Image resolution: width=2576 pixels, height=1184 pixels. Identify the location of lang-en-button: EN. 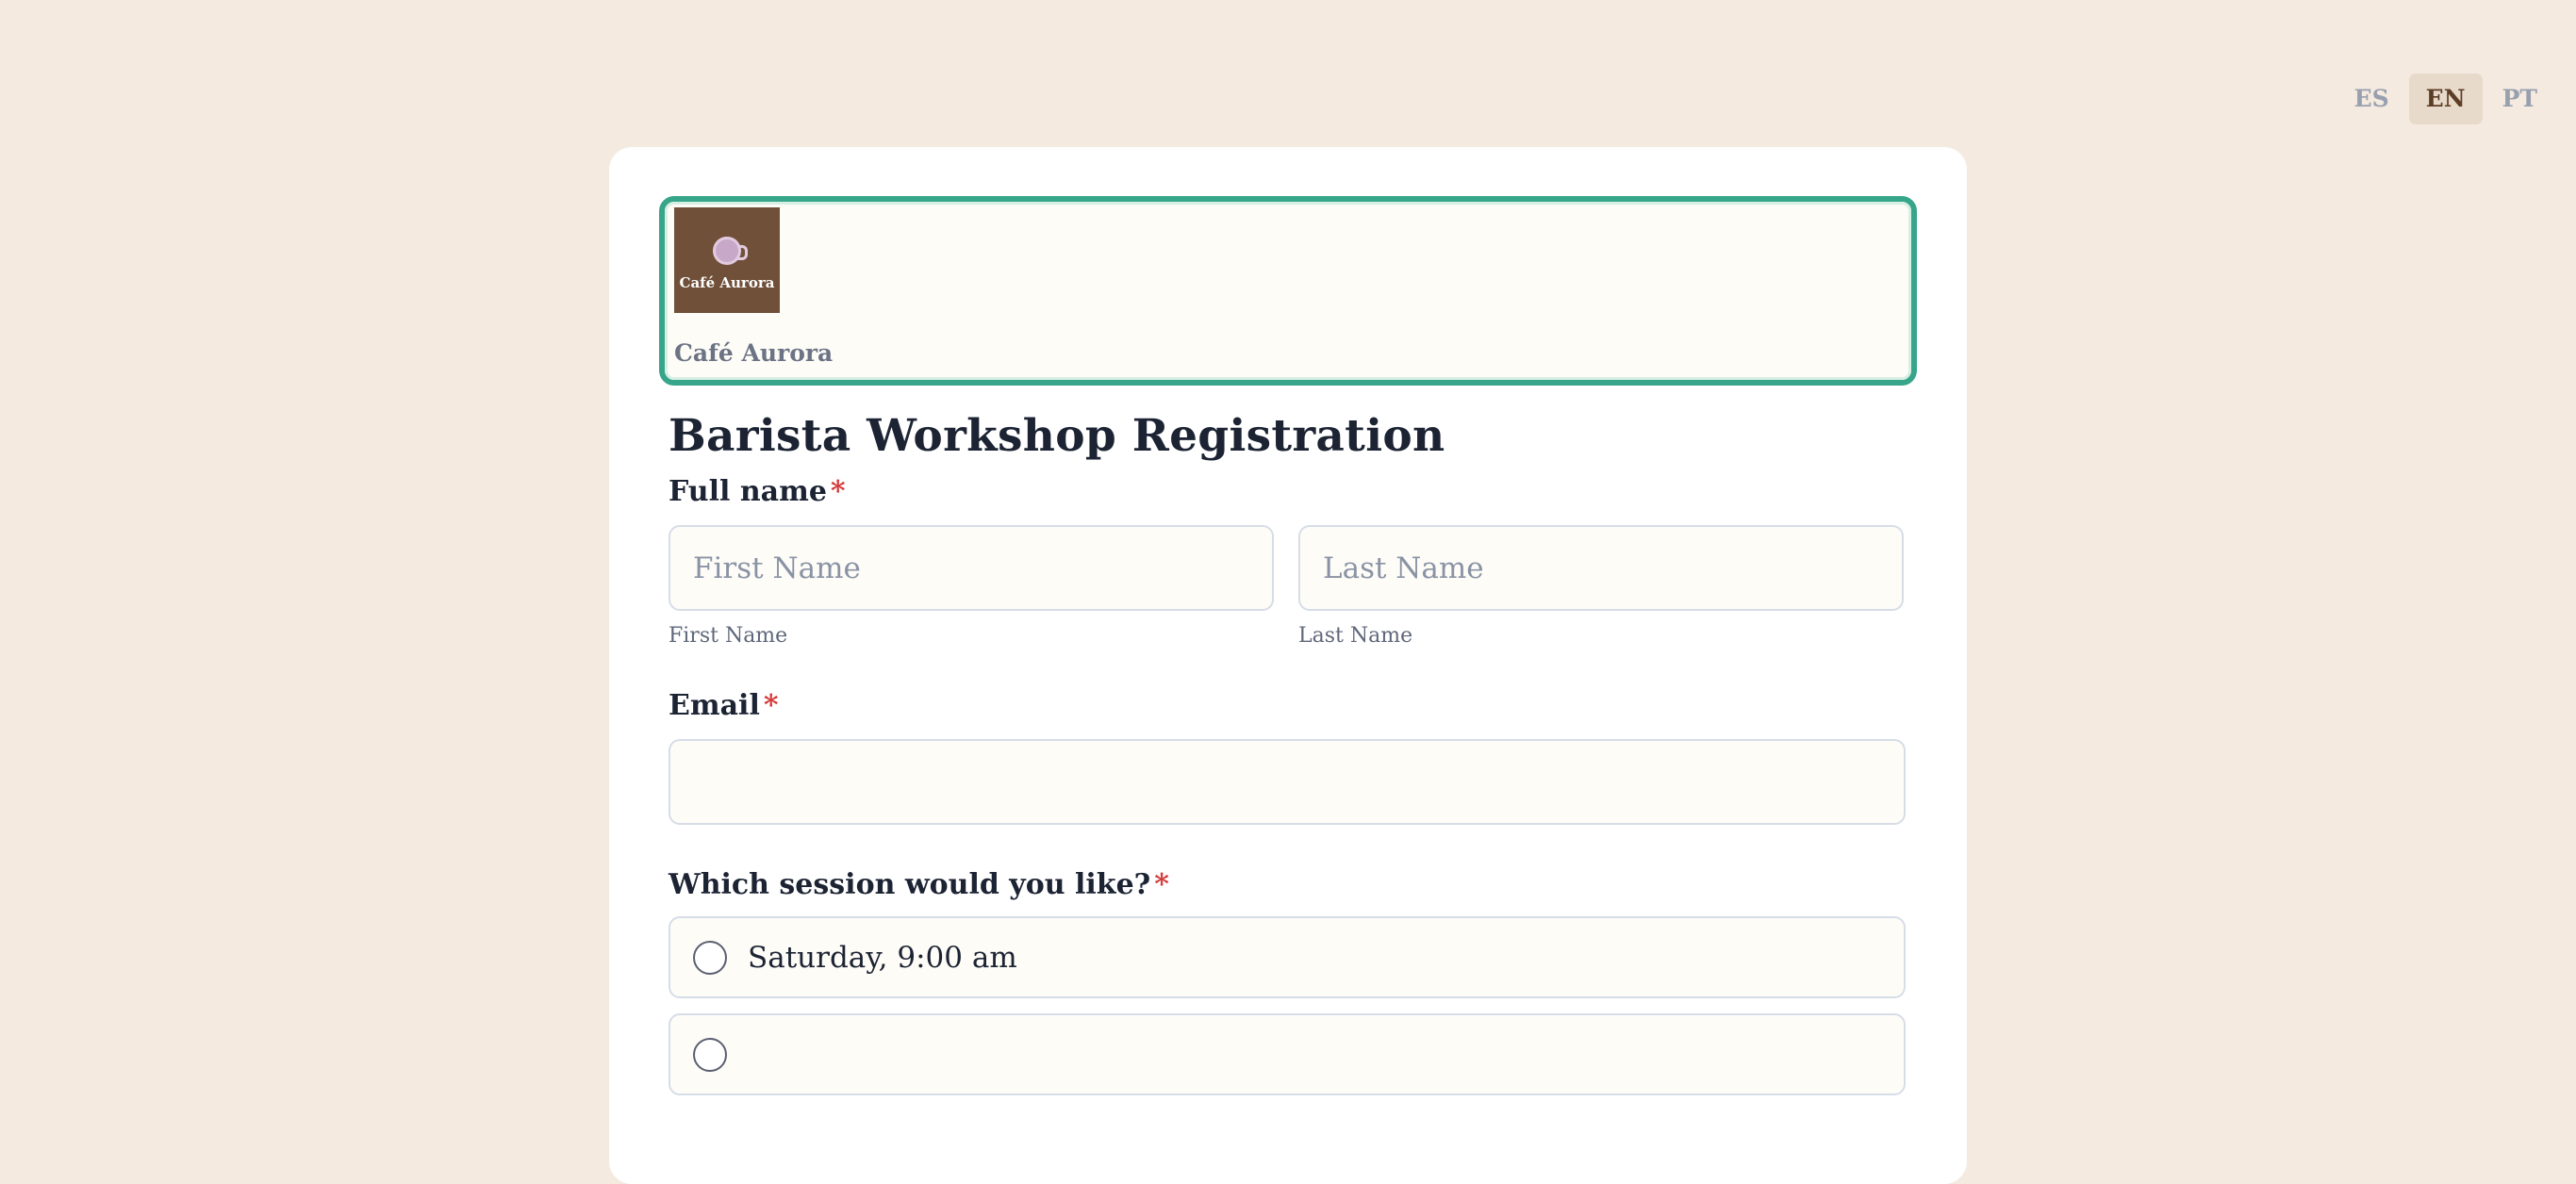
(2445, 99).